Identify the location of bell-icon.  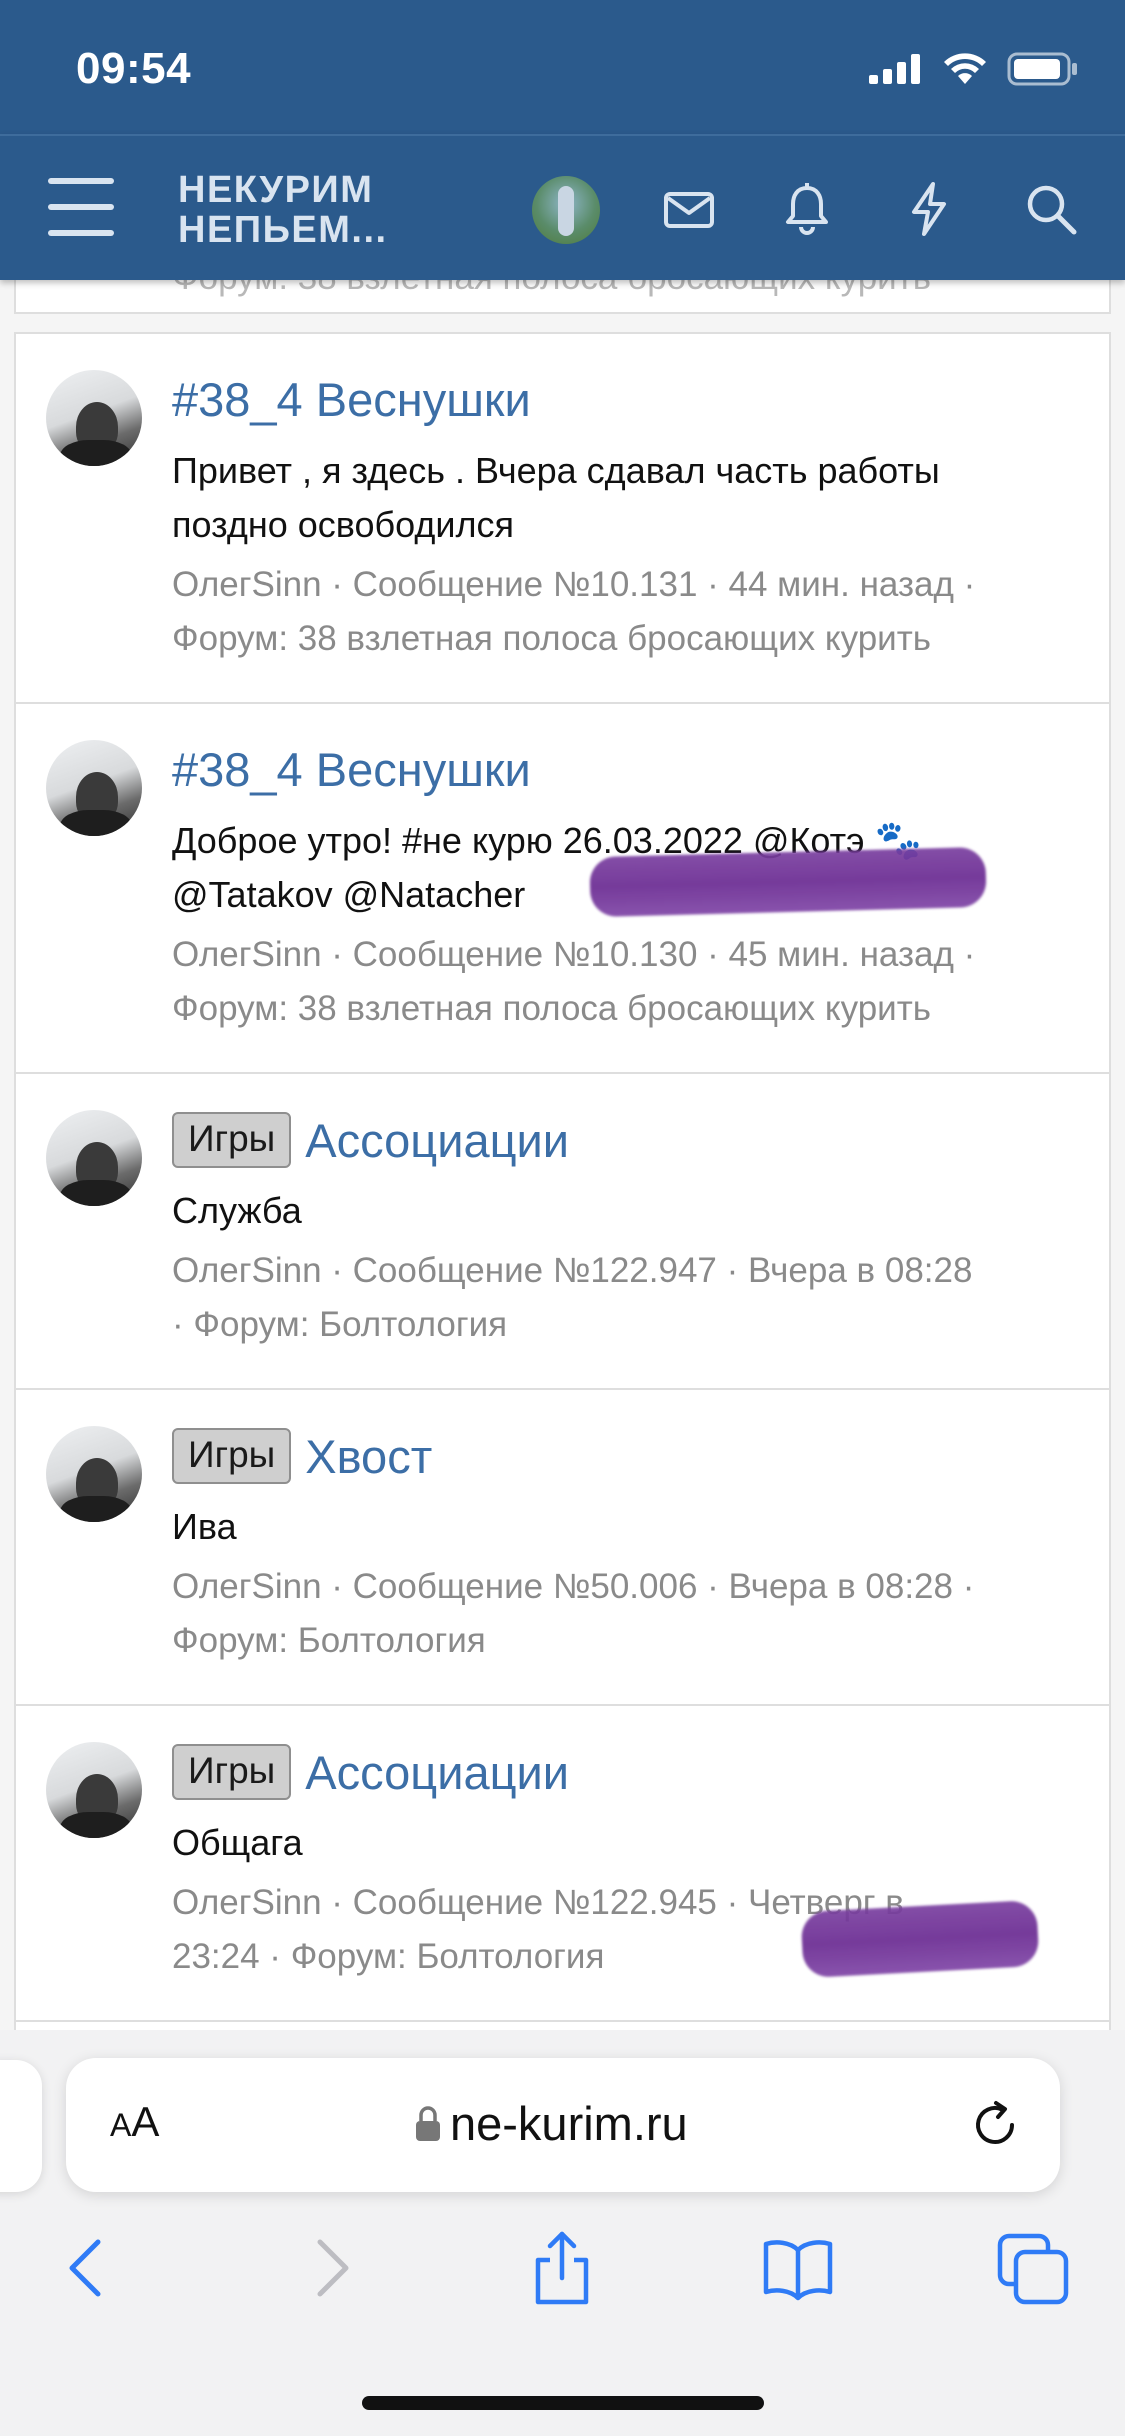
(807, 209).